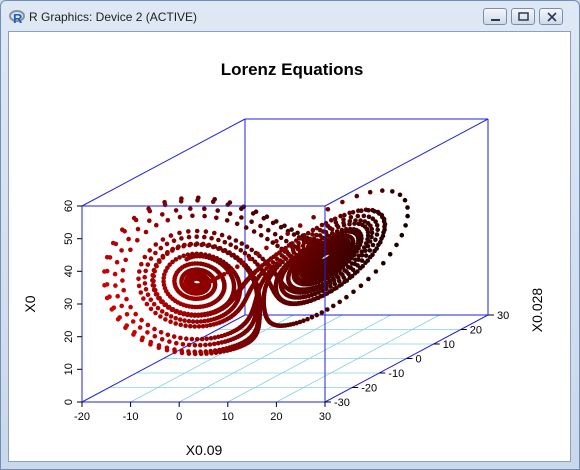 The image size is (580, 470). Describe the element at coordinates (276, 417) in the screenshot. I see `x-tick-label: 20` at that location.